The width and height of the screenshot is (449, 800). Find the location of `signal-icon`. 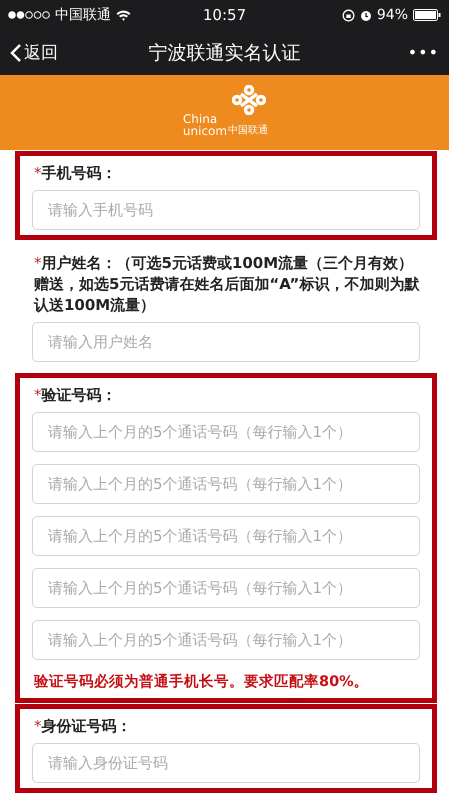

signal-icon is located at coordinates (29, 15).